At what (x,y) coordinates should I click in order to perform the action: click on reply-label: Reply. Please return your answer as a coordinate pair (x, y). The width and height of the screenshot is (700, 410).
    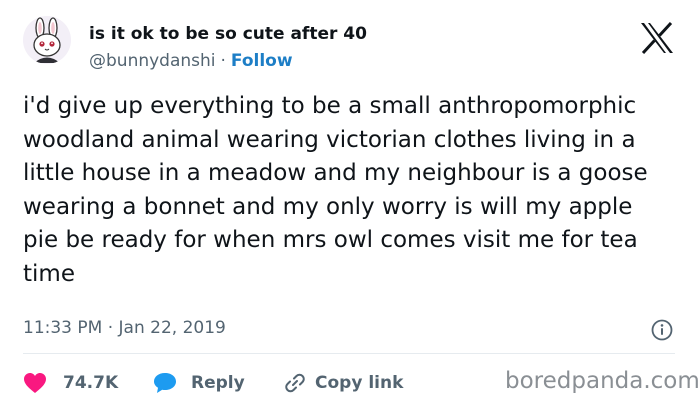
    Looking at the image, I should click on (218, 383).